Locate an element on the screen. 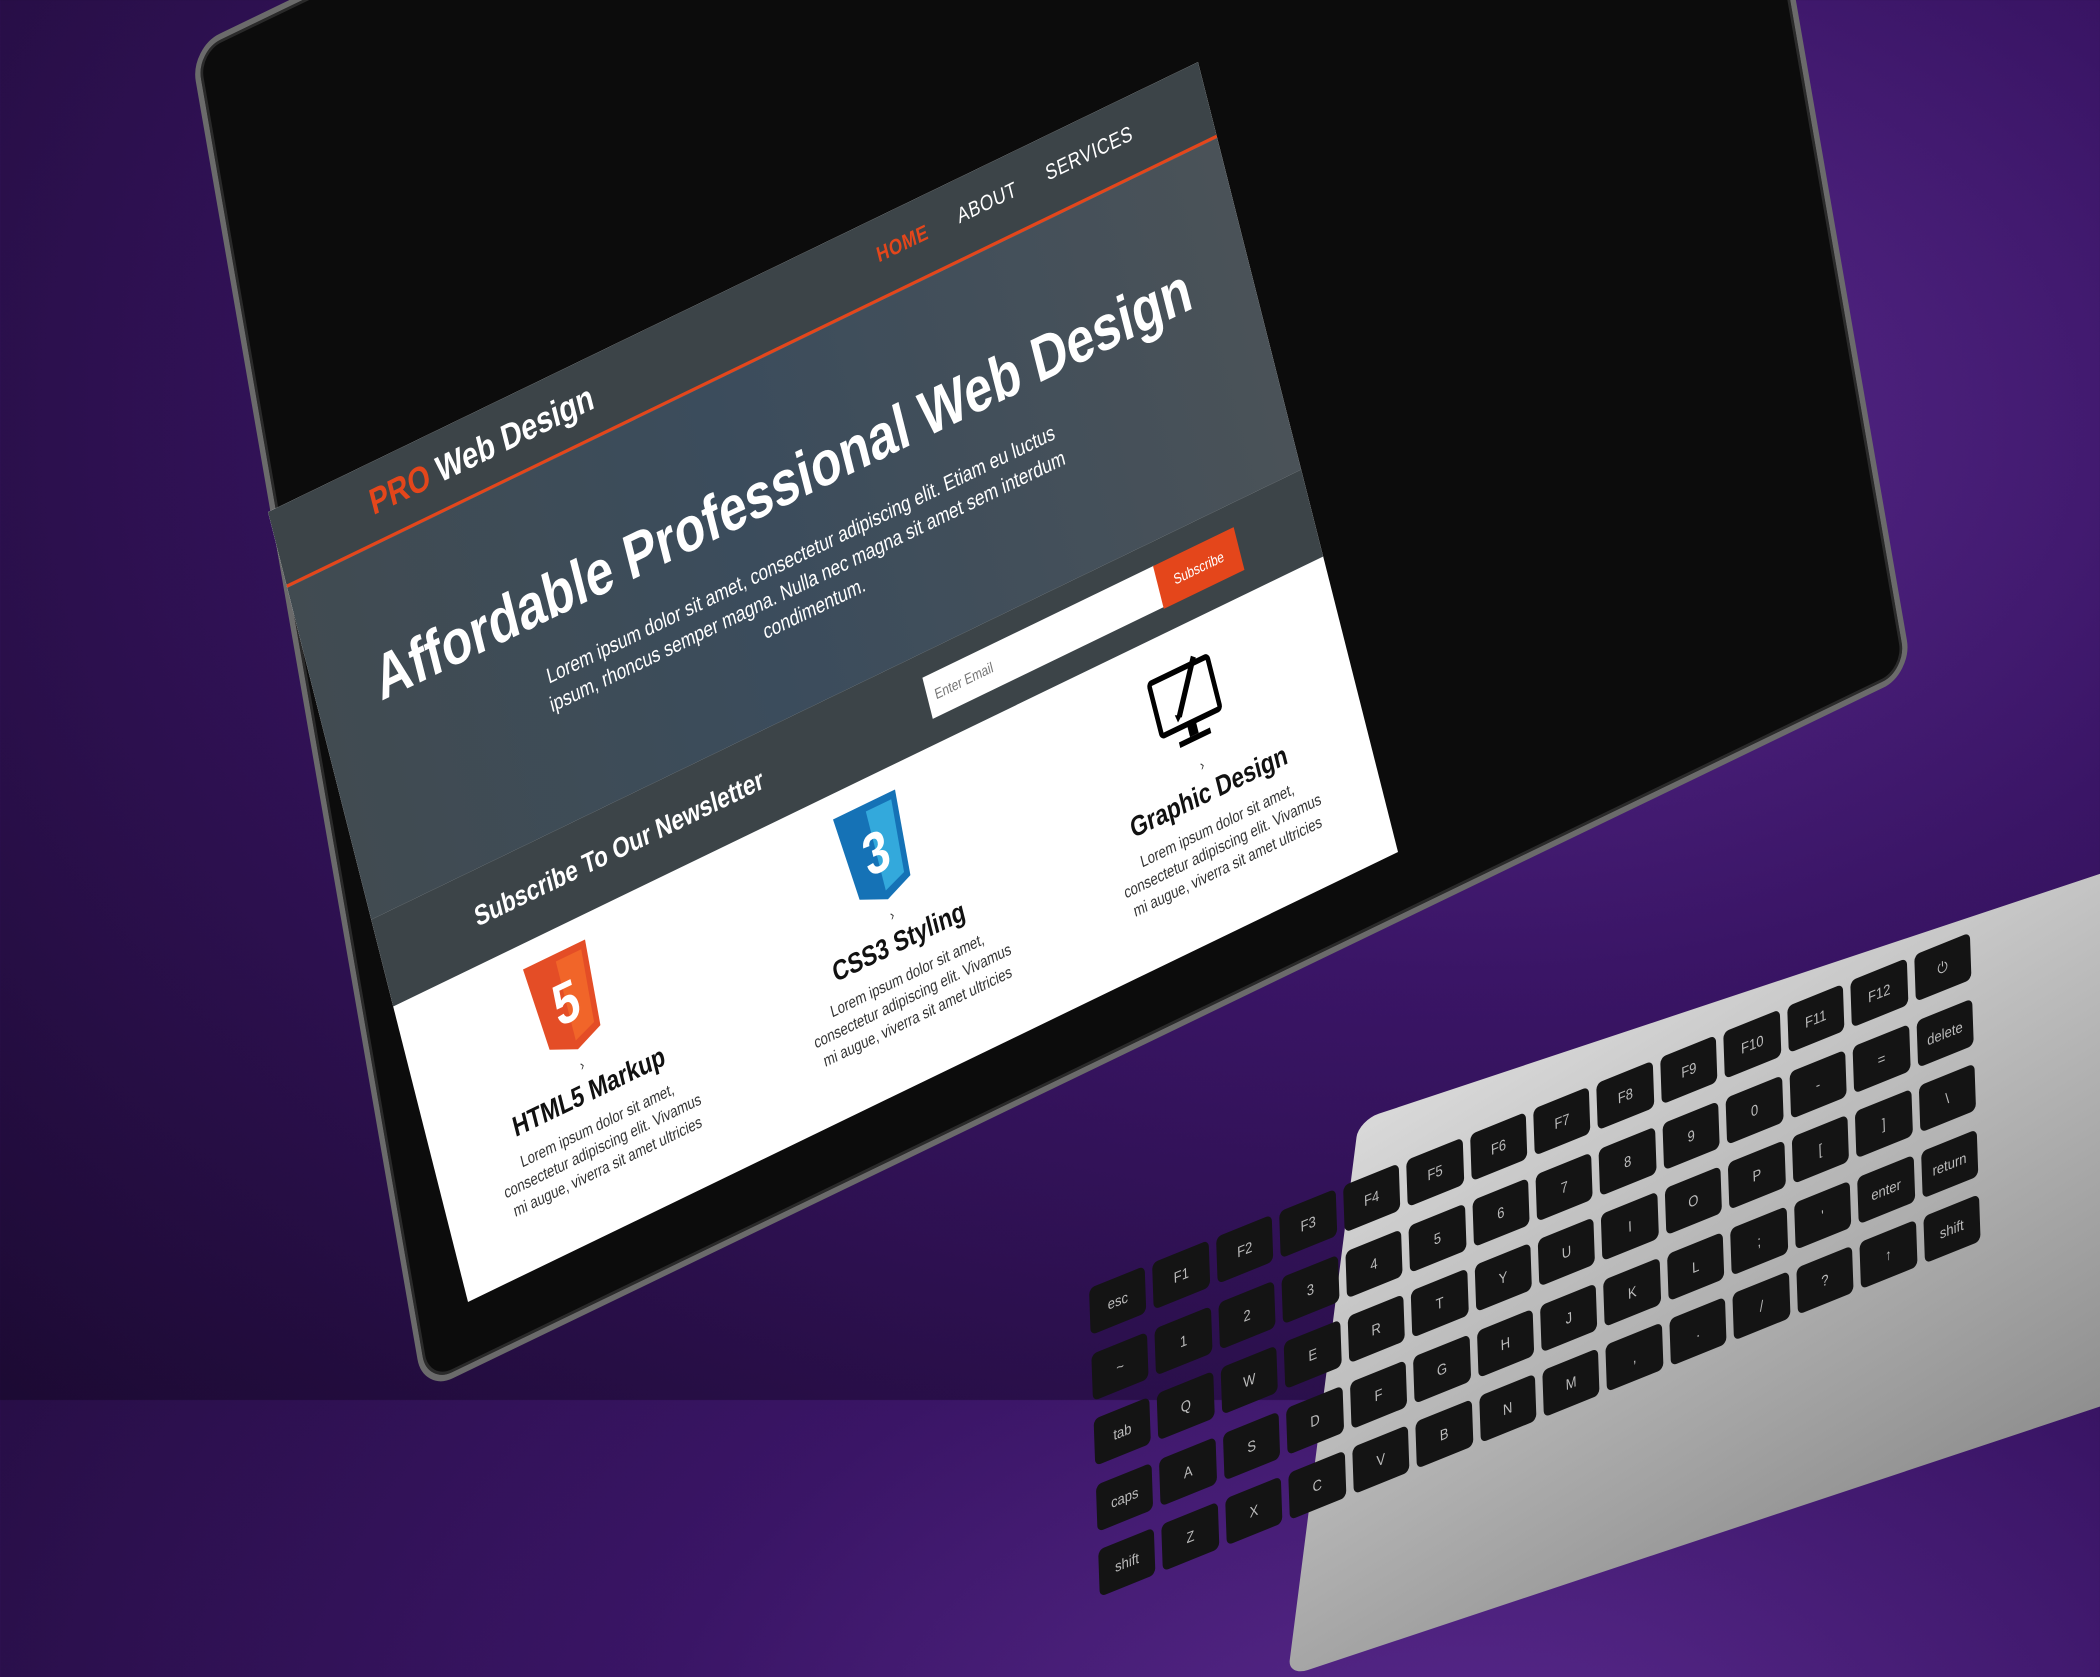 The width and height of the screenshot is (2100, 1677). keyboard-key: S is located at coordinates (1251, 1446).